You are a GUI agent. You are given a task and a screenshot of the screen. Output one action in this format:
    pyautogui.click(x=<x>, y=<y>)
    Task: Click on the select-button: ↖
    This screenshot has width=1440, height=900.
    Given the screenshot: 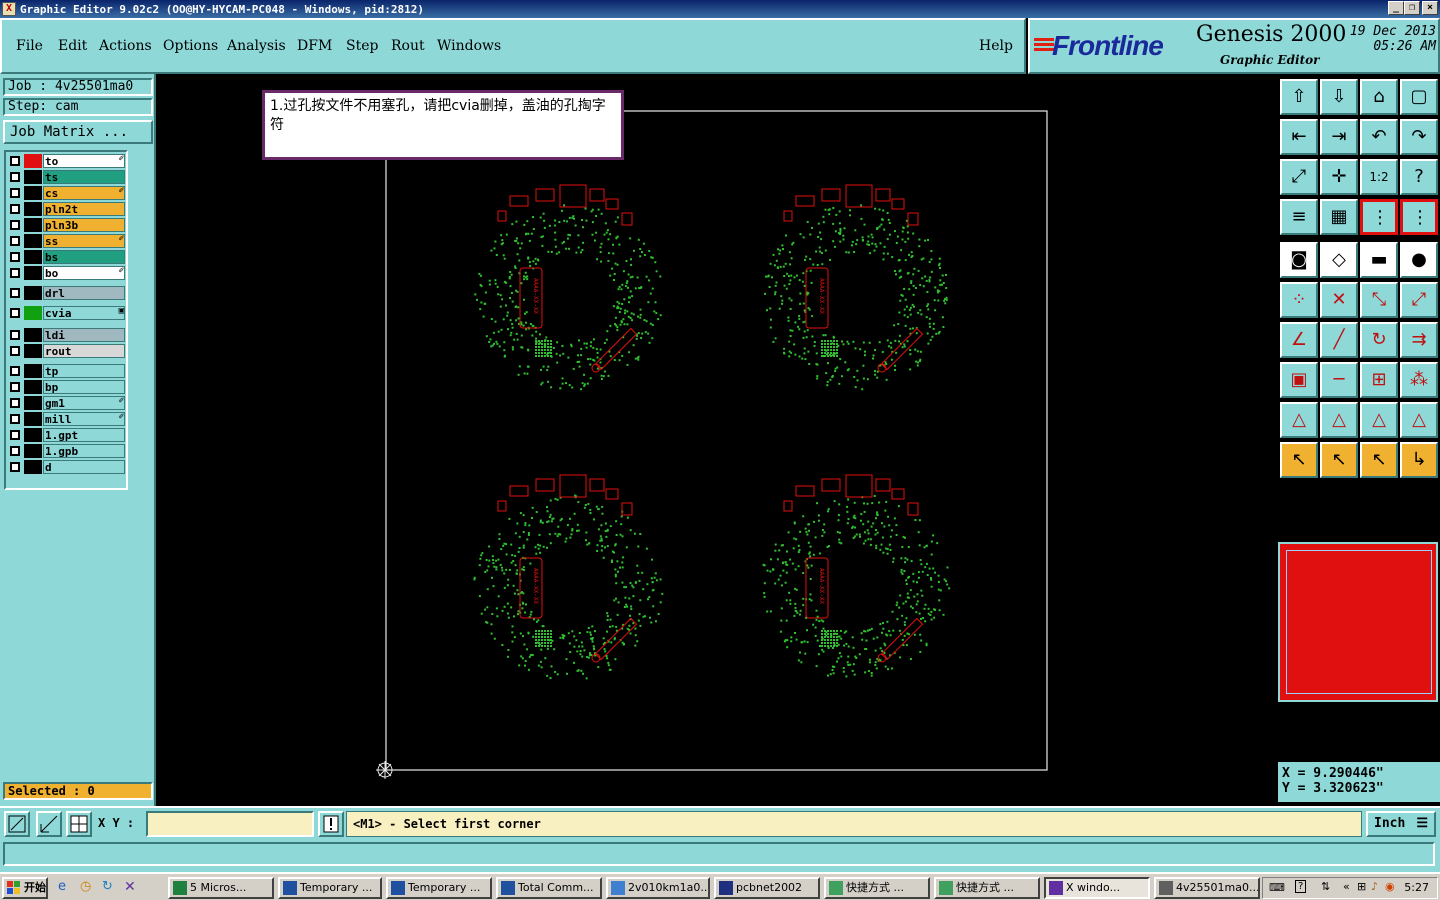 What is the action you would take?
    pyautogui.click(x=1299, y=460)
    